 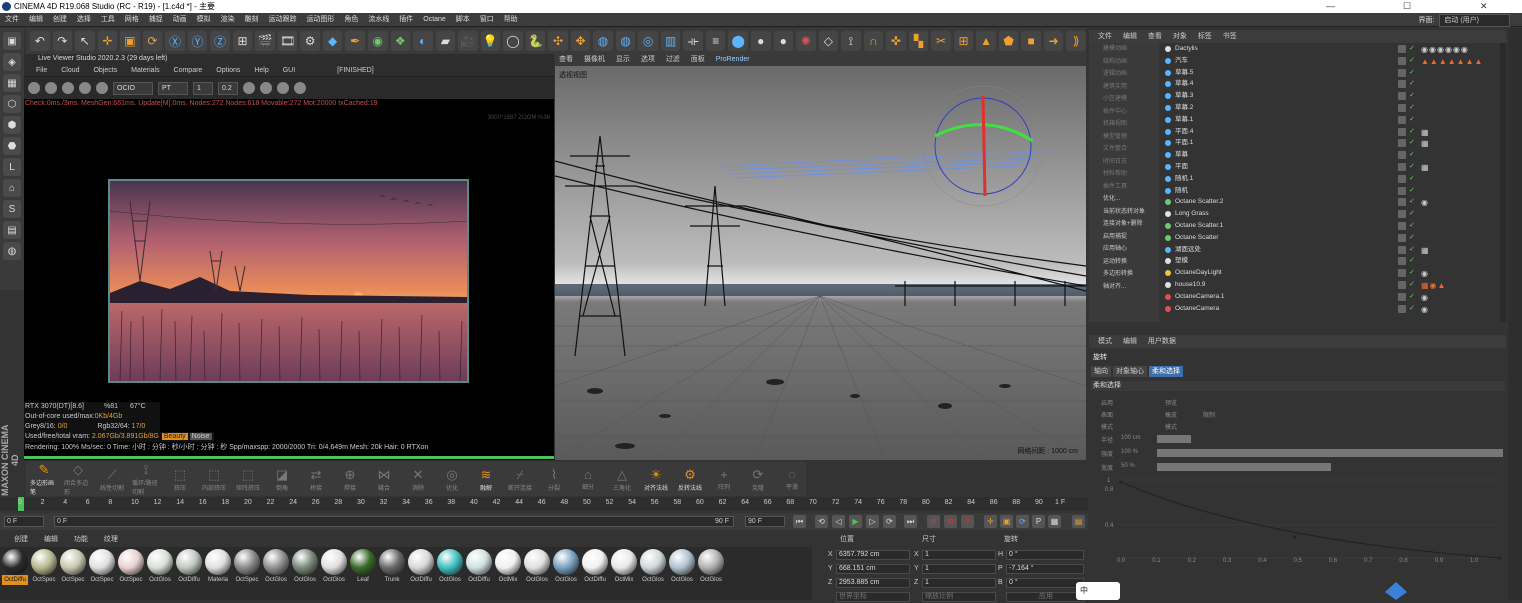 I want to click on om-menu-view: 查看, so click(x=1155, y=36).